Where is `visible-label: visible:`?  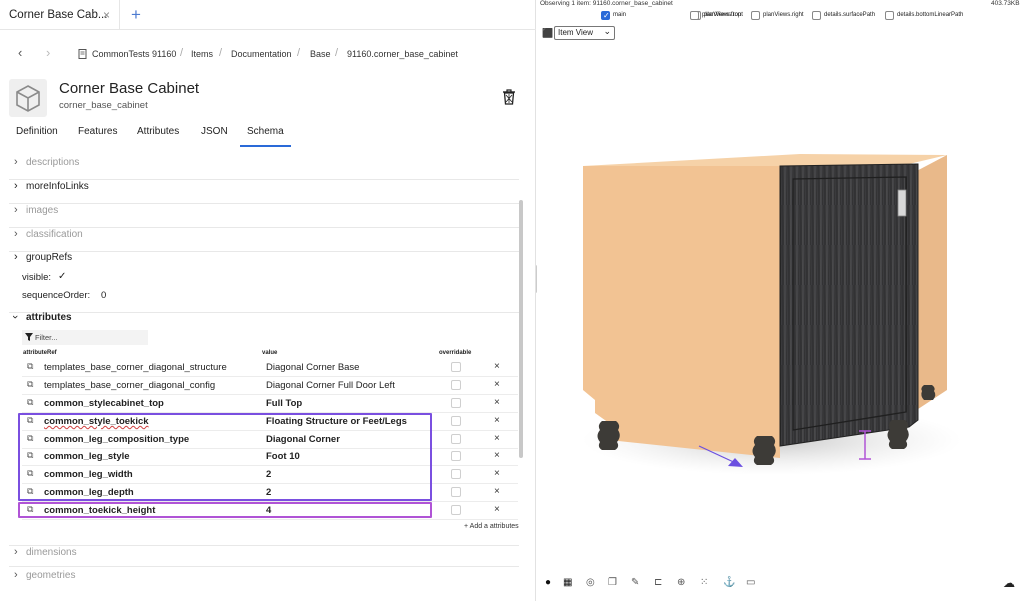
visible-label: visible: is located at coordinates (37, 277).